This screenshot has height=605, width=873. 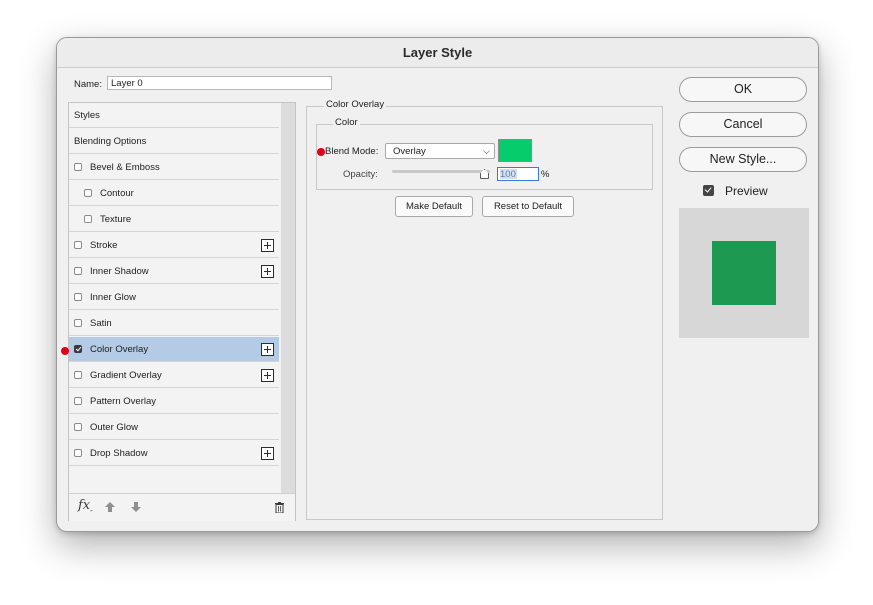 I want to click on move-up-icon-stem, so click(x=110, y=509).